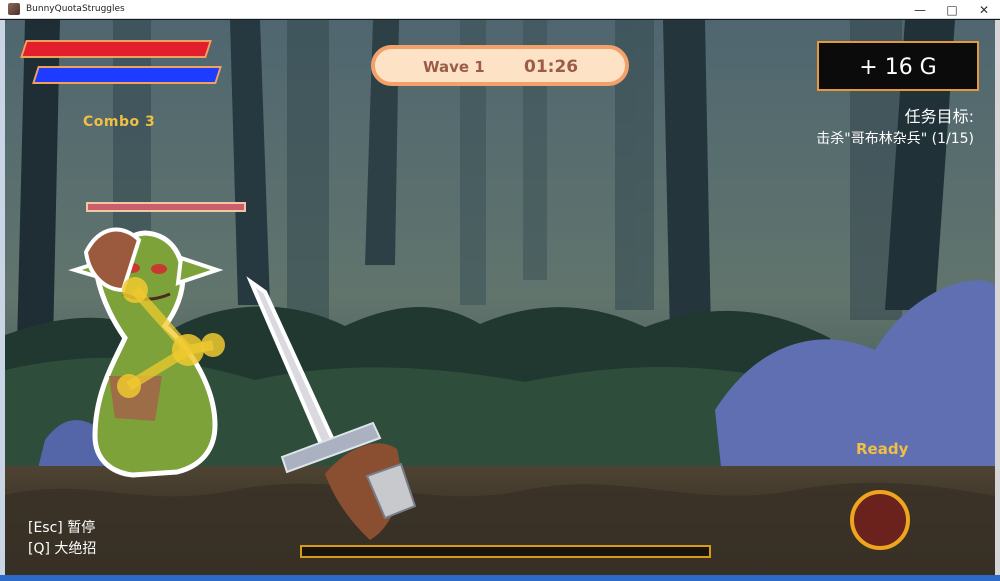 Image resolution: width=1000 pixels, height=581 pixels. What do you see at coordinates (880, 520) in the screenshot?
I see `fire-skill-icon` at bounding box center [880, 520].